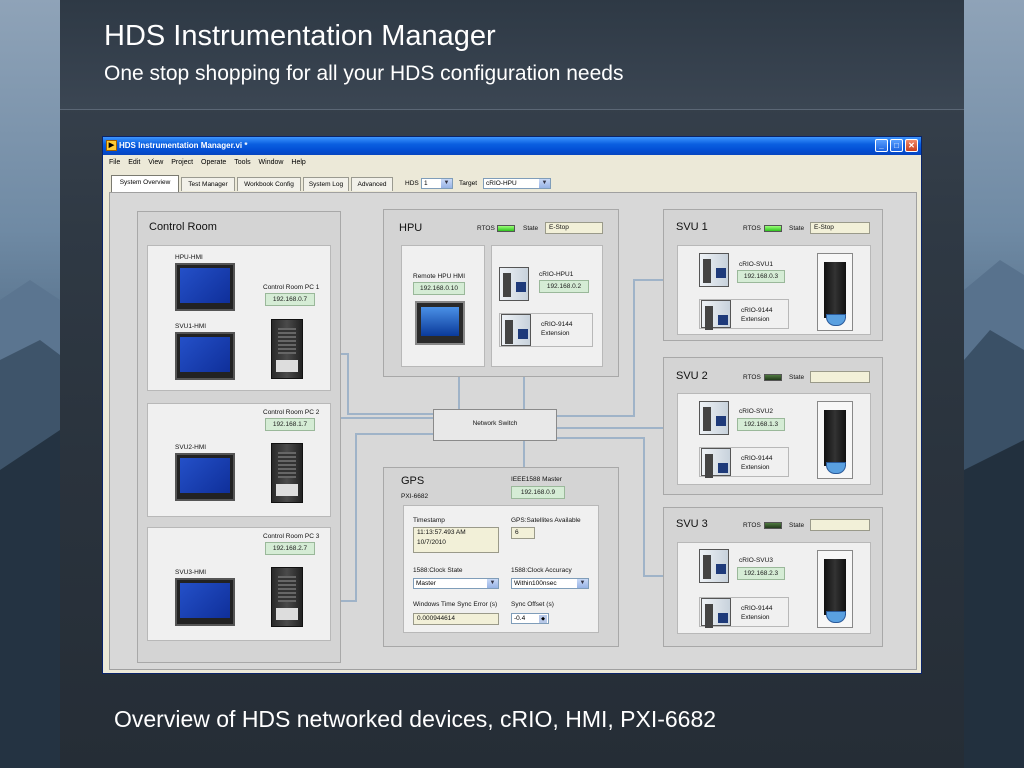  I want to click on pc-ip-field: 192.168.0.7, so click(290, 299).